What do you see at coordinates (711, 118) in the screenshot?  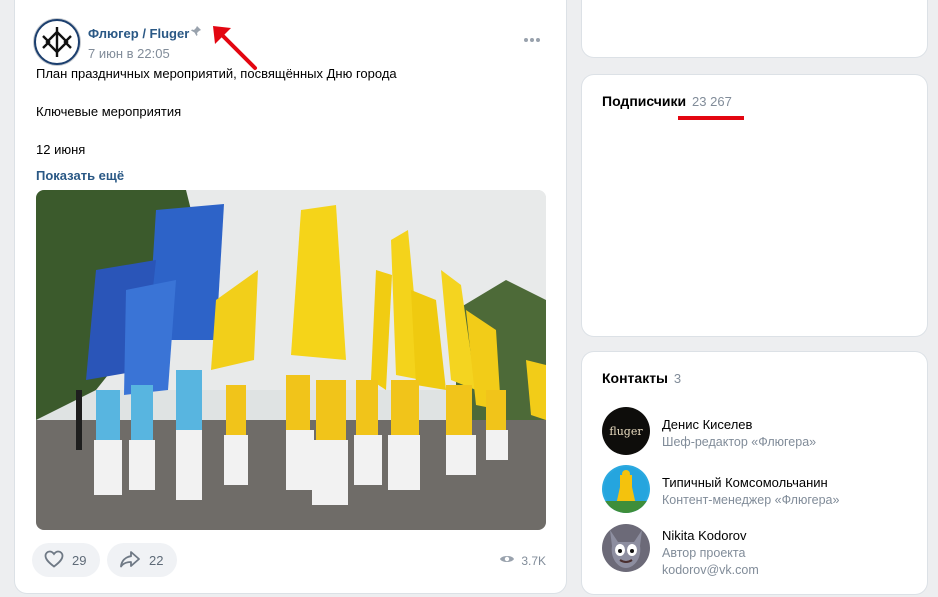 I see `annotation-underline` at bounding box center [711, 118].